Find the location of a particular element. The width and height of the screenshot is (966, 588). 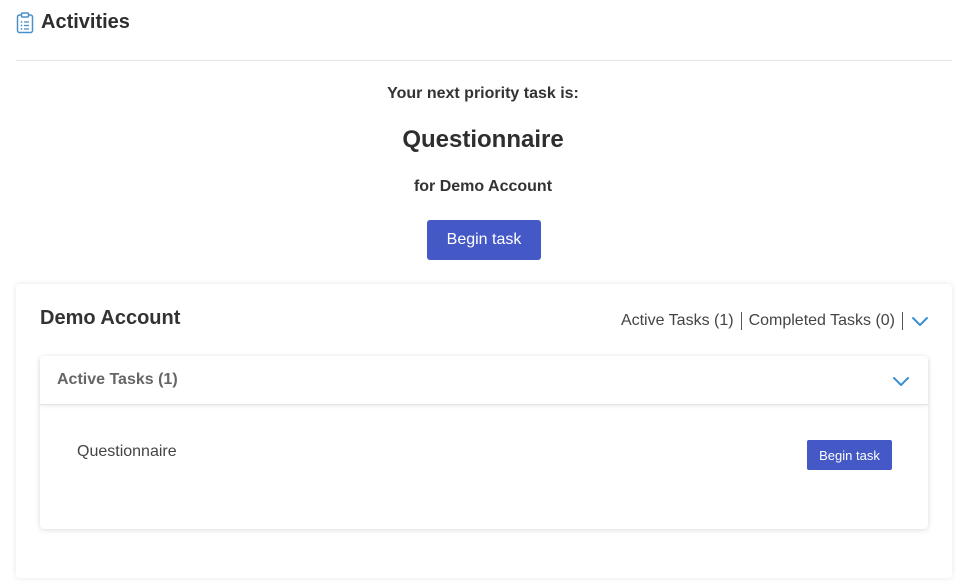

begin-task-button: Begin task is located at coordinates (849, 455).